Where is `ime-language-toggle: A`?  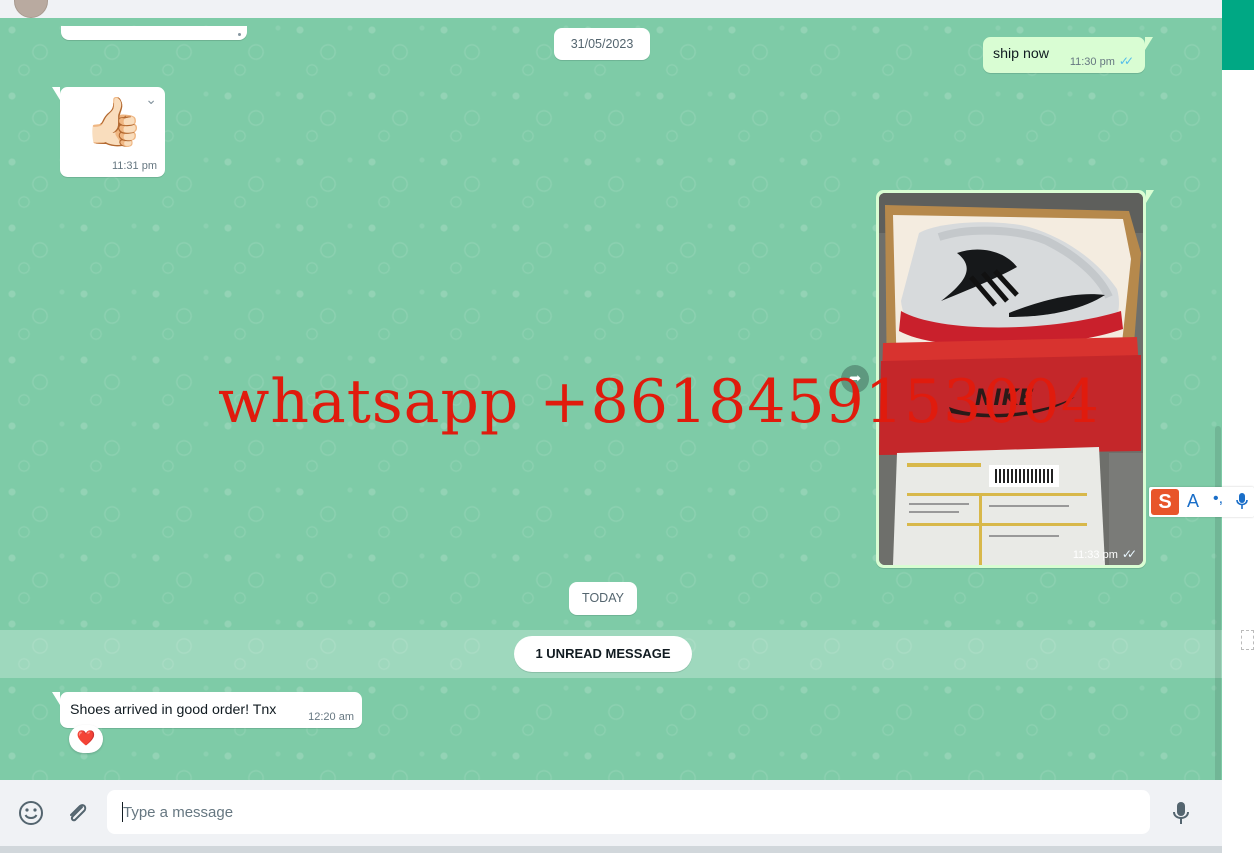
ime-language-toggle: A is located at coordinates (1193, 501).